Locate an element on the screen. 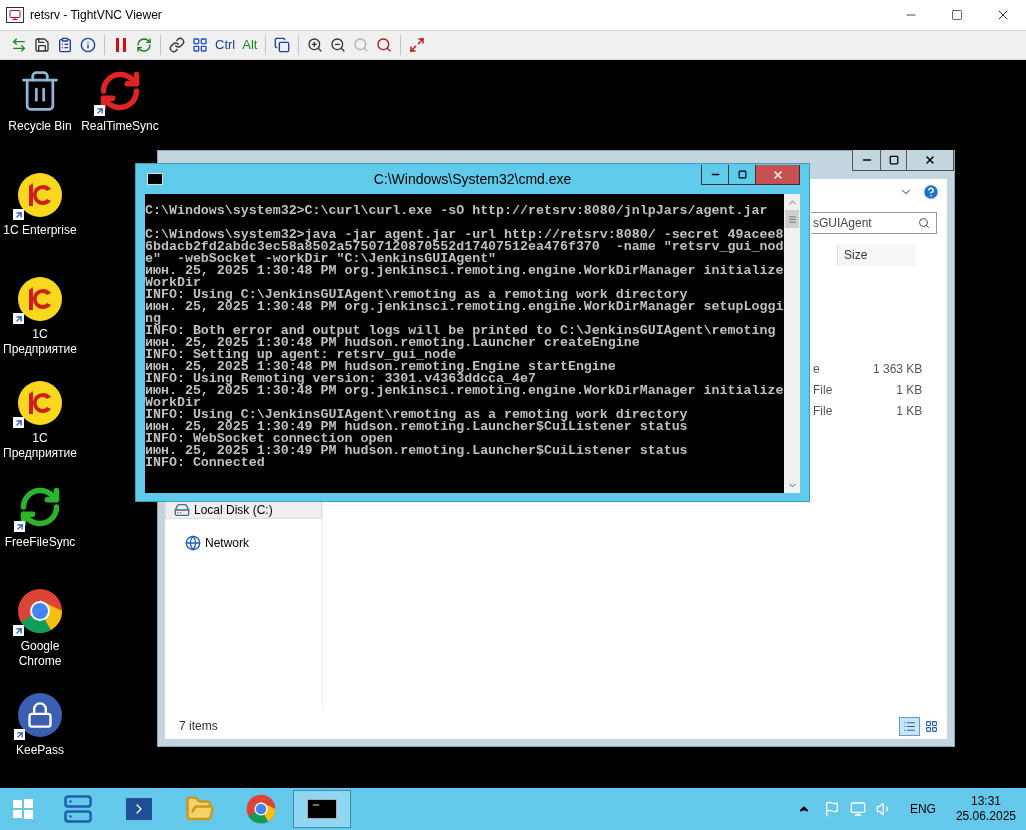  console-line: ng is located at coordinates (153, 319).